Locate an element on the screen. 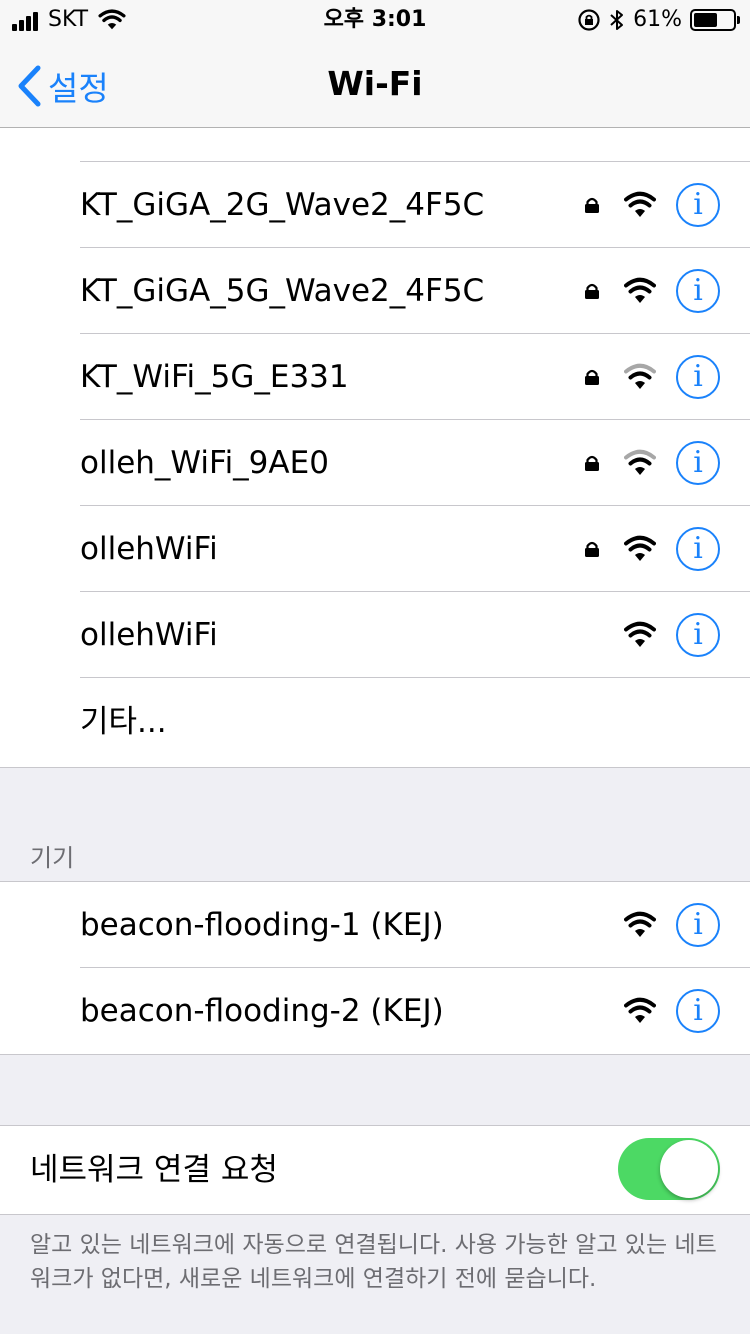 The width and height of the screenshot is (750, 1334). network-name: olleh_WiFi_9AE0 is located at coordinates (204, 463).